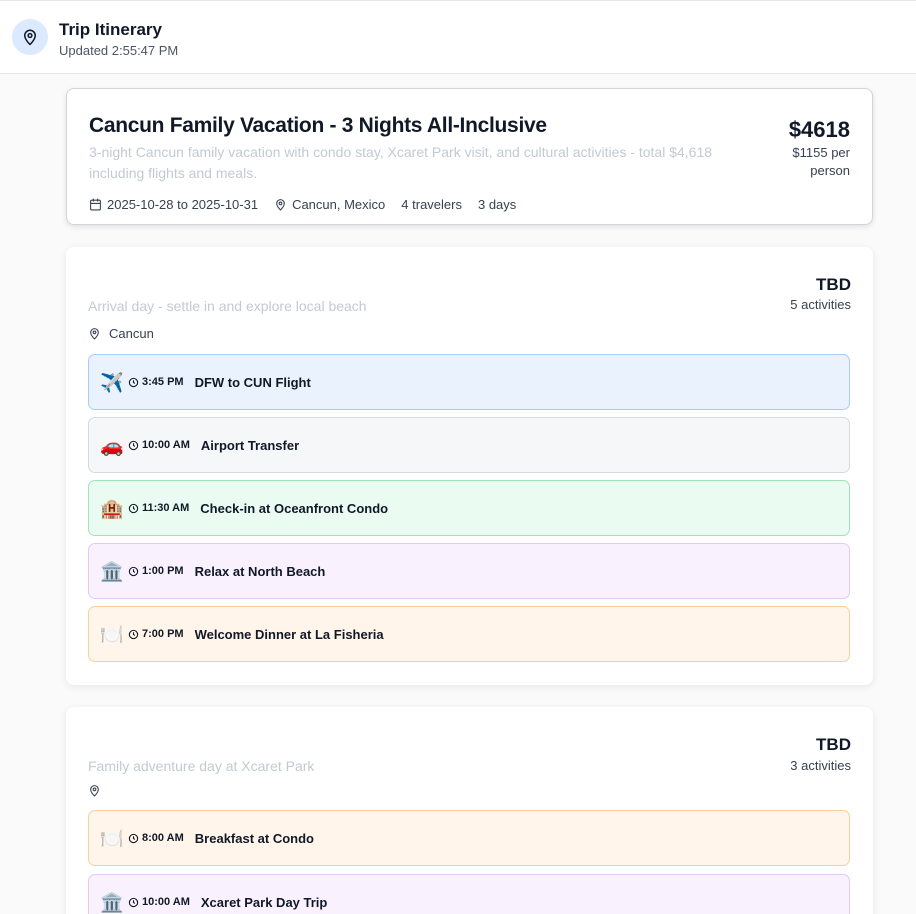  What do you see at coordinates (469, 894) in the screenshot?
I see `activity-item: 🏛️ 10:00 AM Xcaret Park Day Trip` at bounding box center [469, 894].